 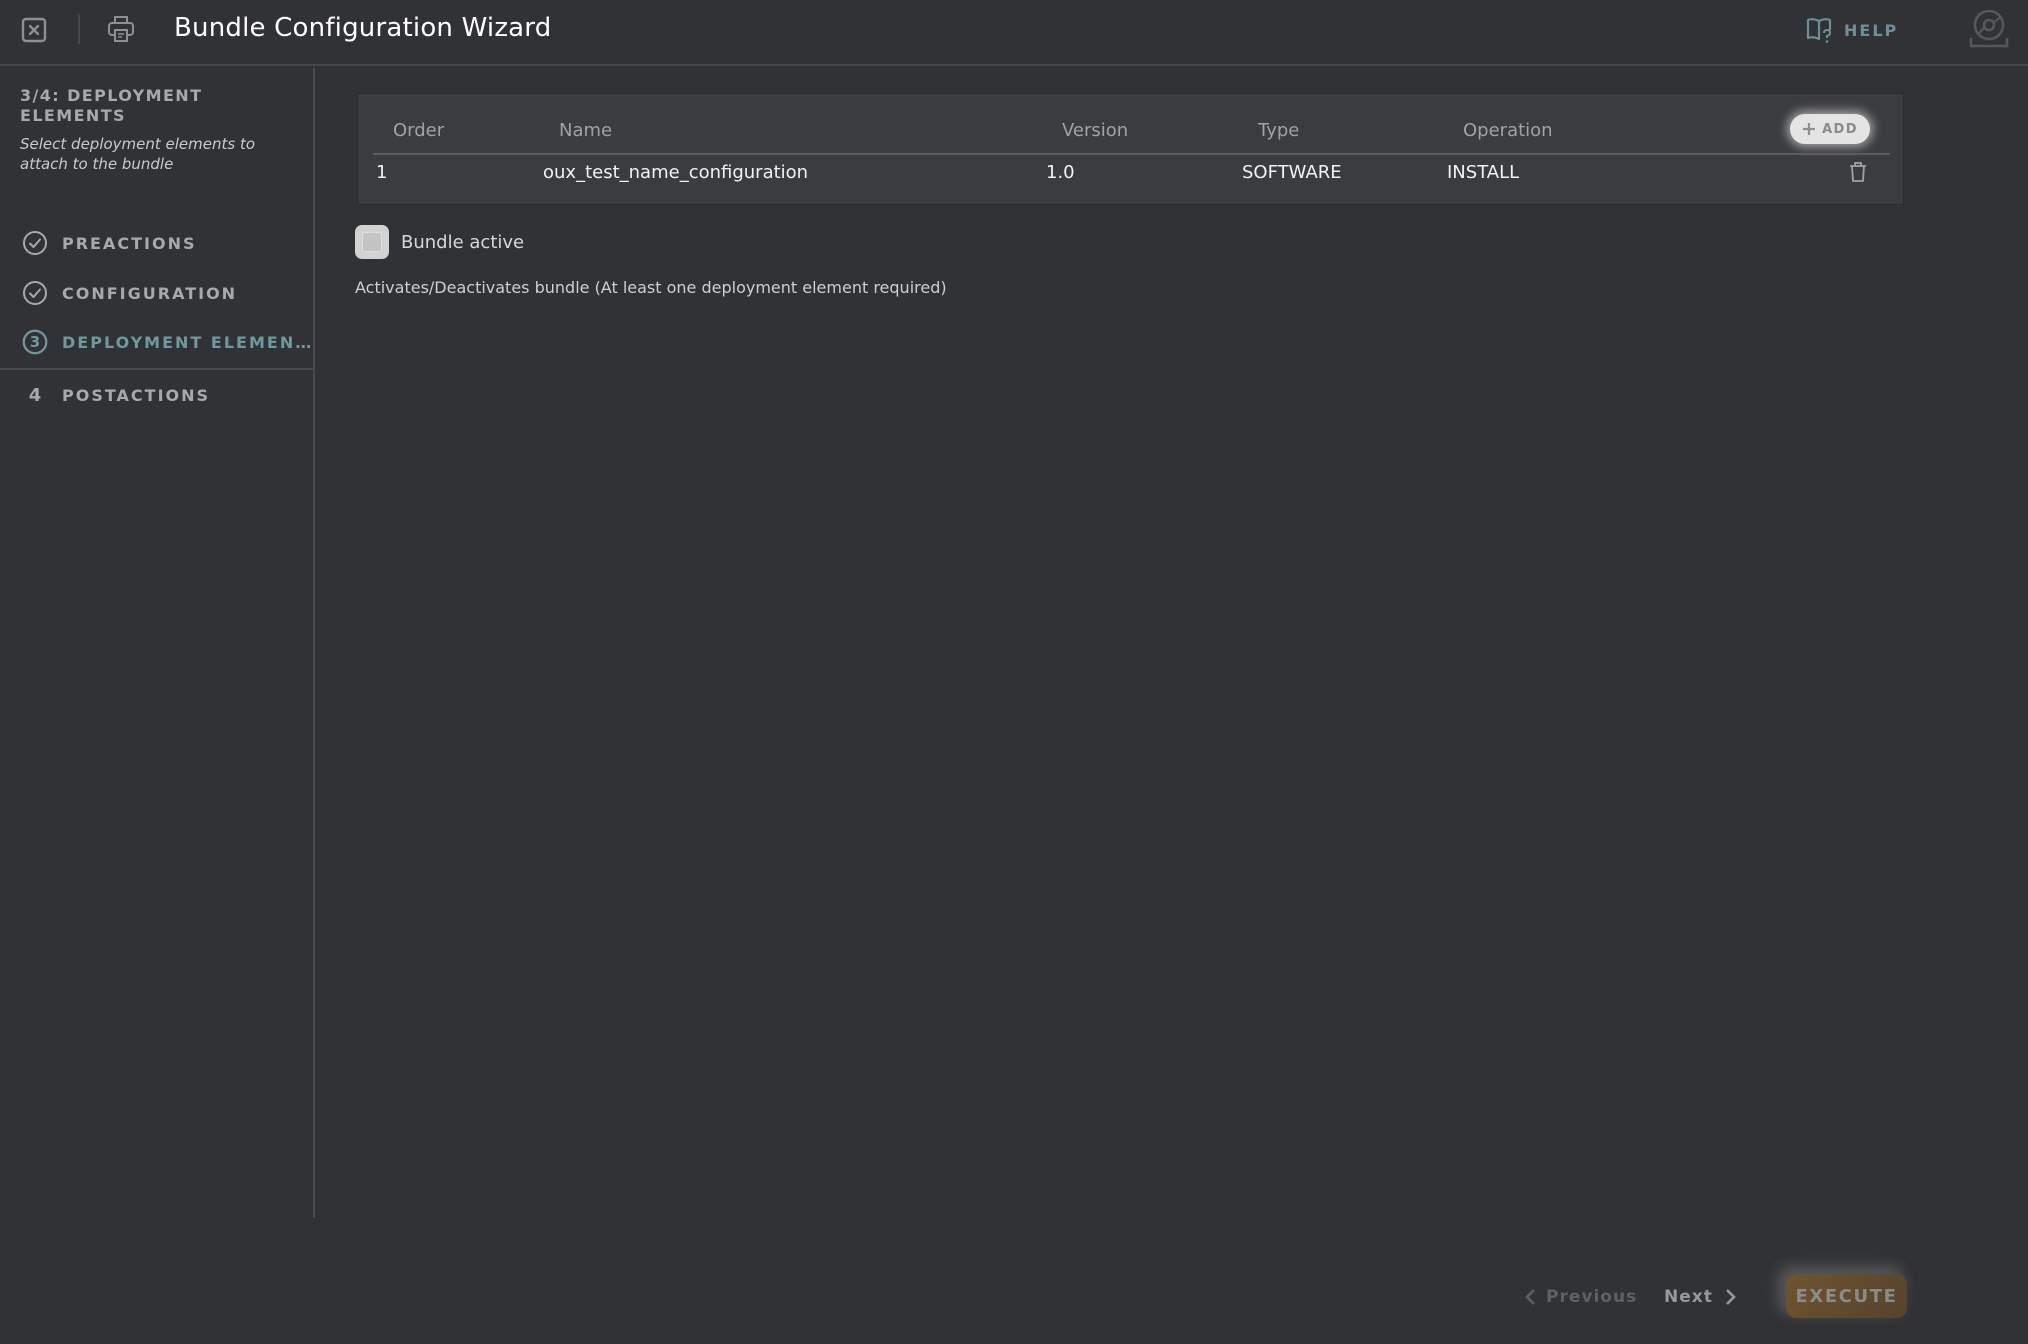 What do you see at coordinates (372, 242) in the screenshot?
I see `bundle-active-checkbox` at bounding box center [372, 242].